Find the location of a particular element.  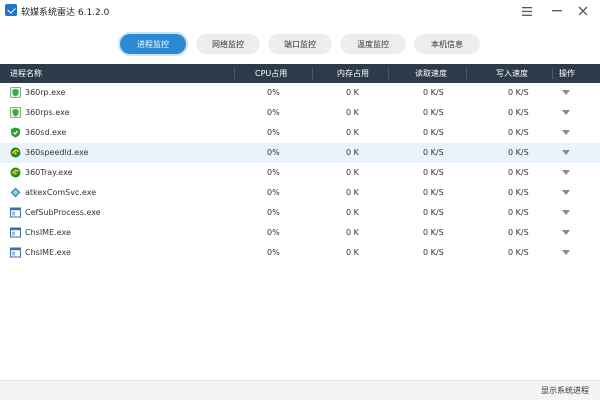

process-name: atkexComSvc.exe is located at coordinates (61, 192).